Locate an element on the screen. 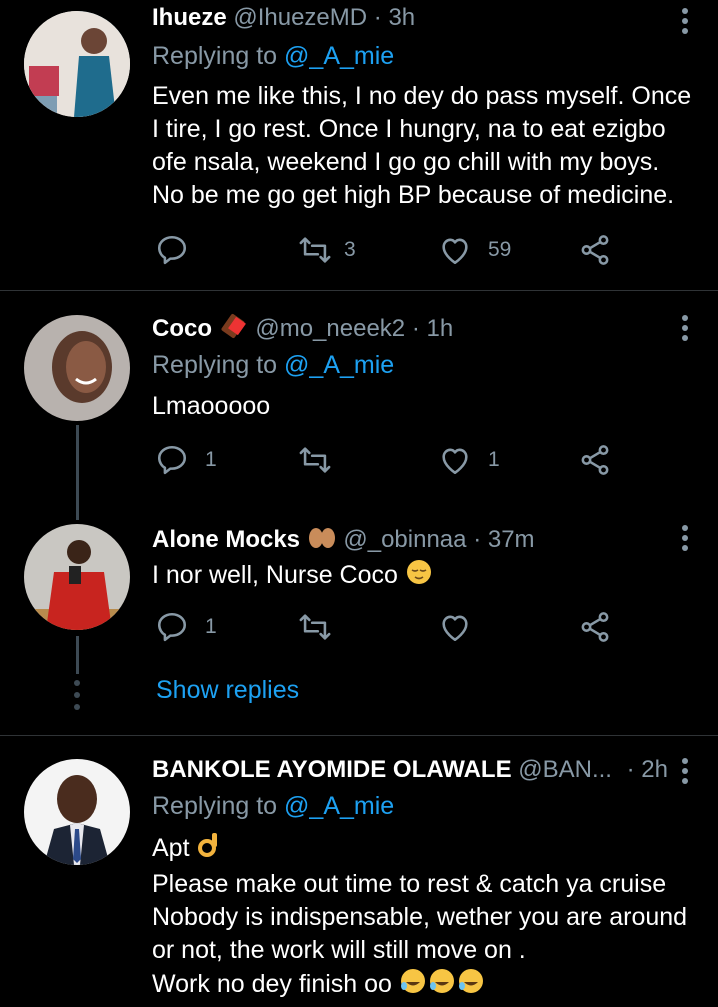 The width and height of the screenshot is (718, 1007). relieved-face-emoji-icon is located at coordinates (419, 576).